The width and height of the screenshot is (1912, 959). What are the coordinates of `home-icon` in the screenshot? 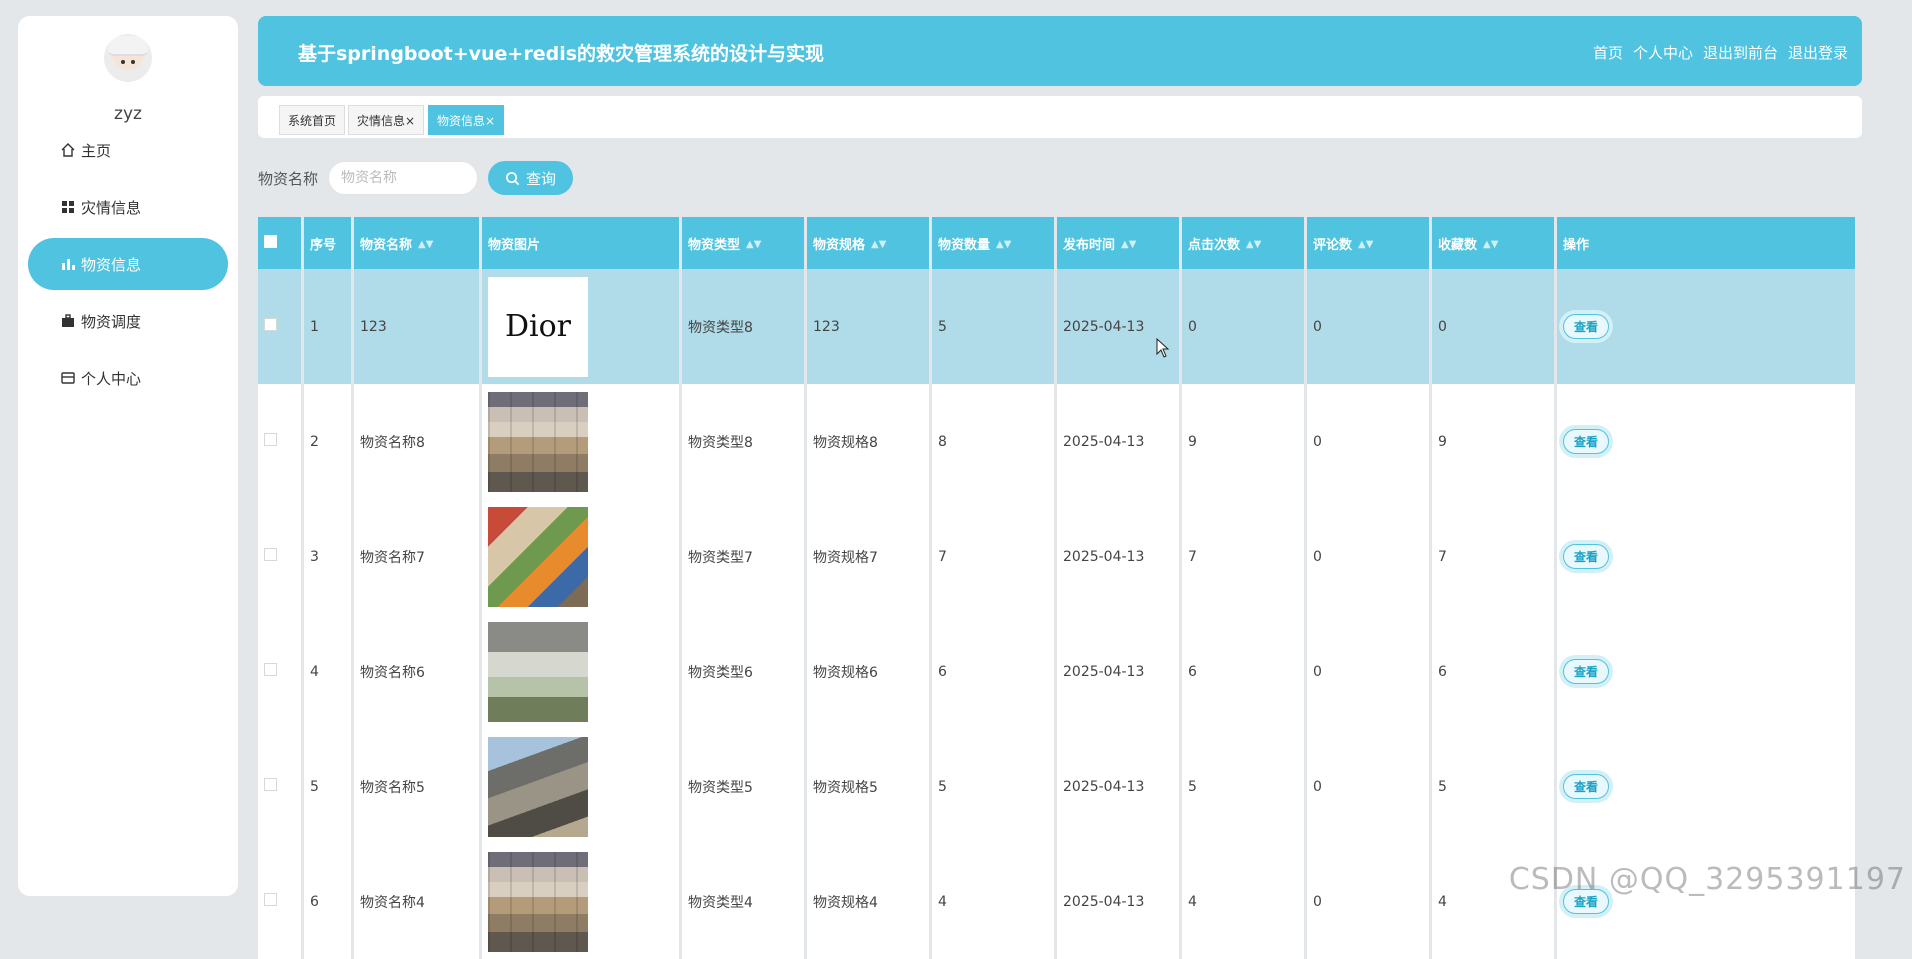 It's located at (68, 150).